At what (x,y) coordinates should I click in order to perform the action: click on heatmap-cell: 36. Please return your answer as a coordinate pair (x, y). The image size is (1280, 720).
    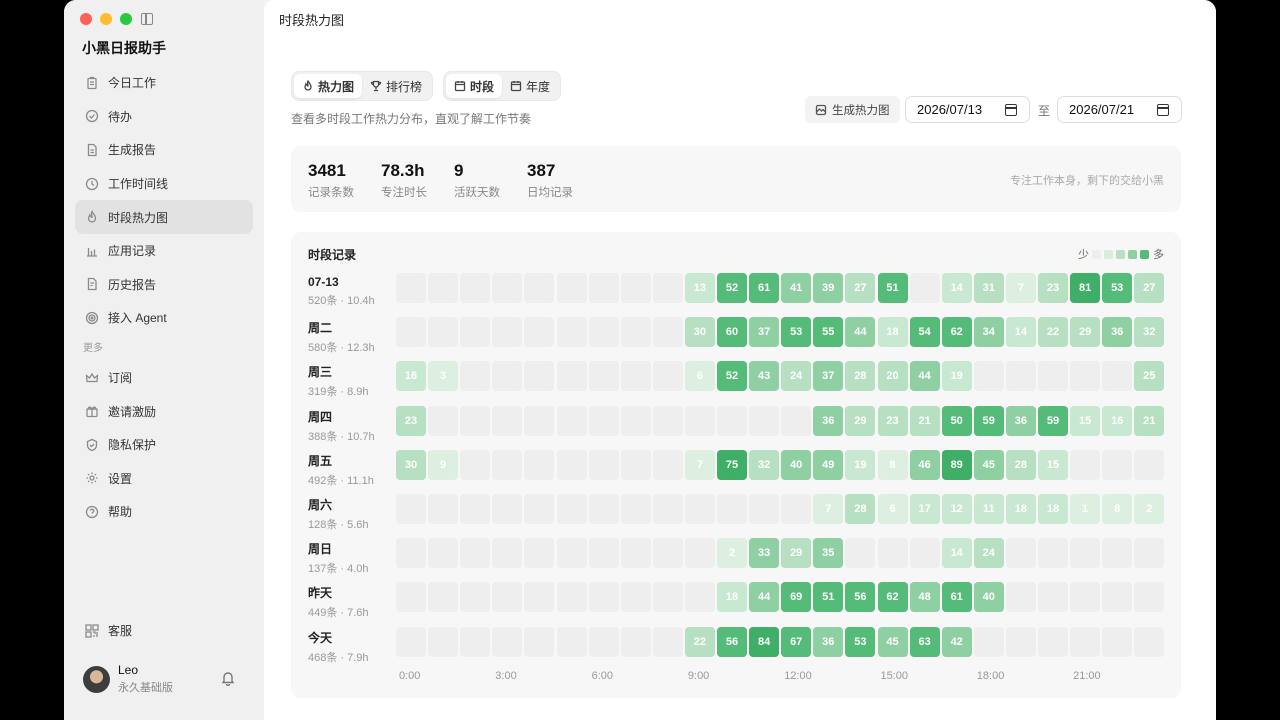
    Looking at the image, I should click on (1020, 420).